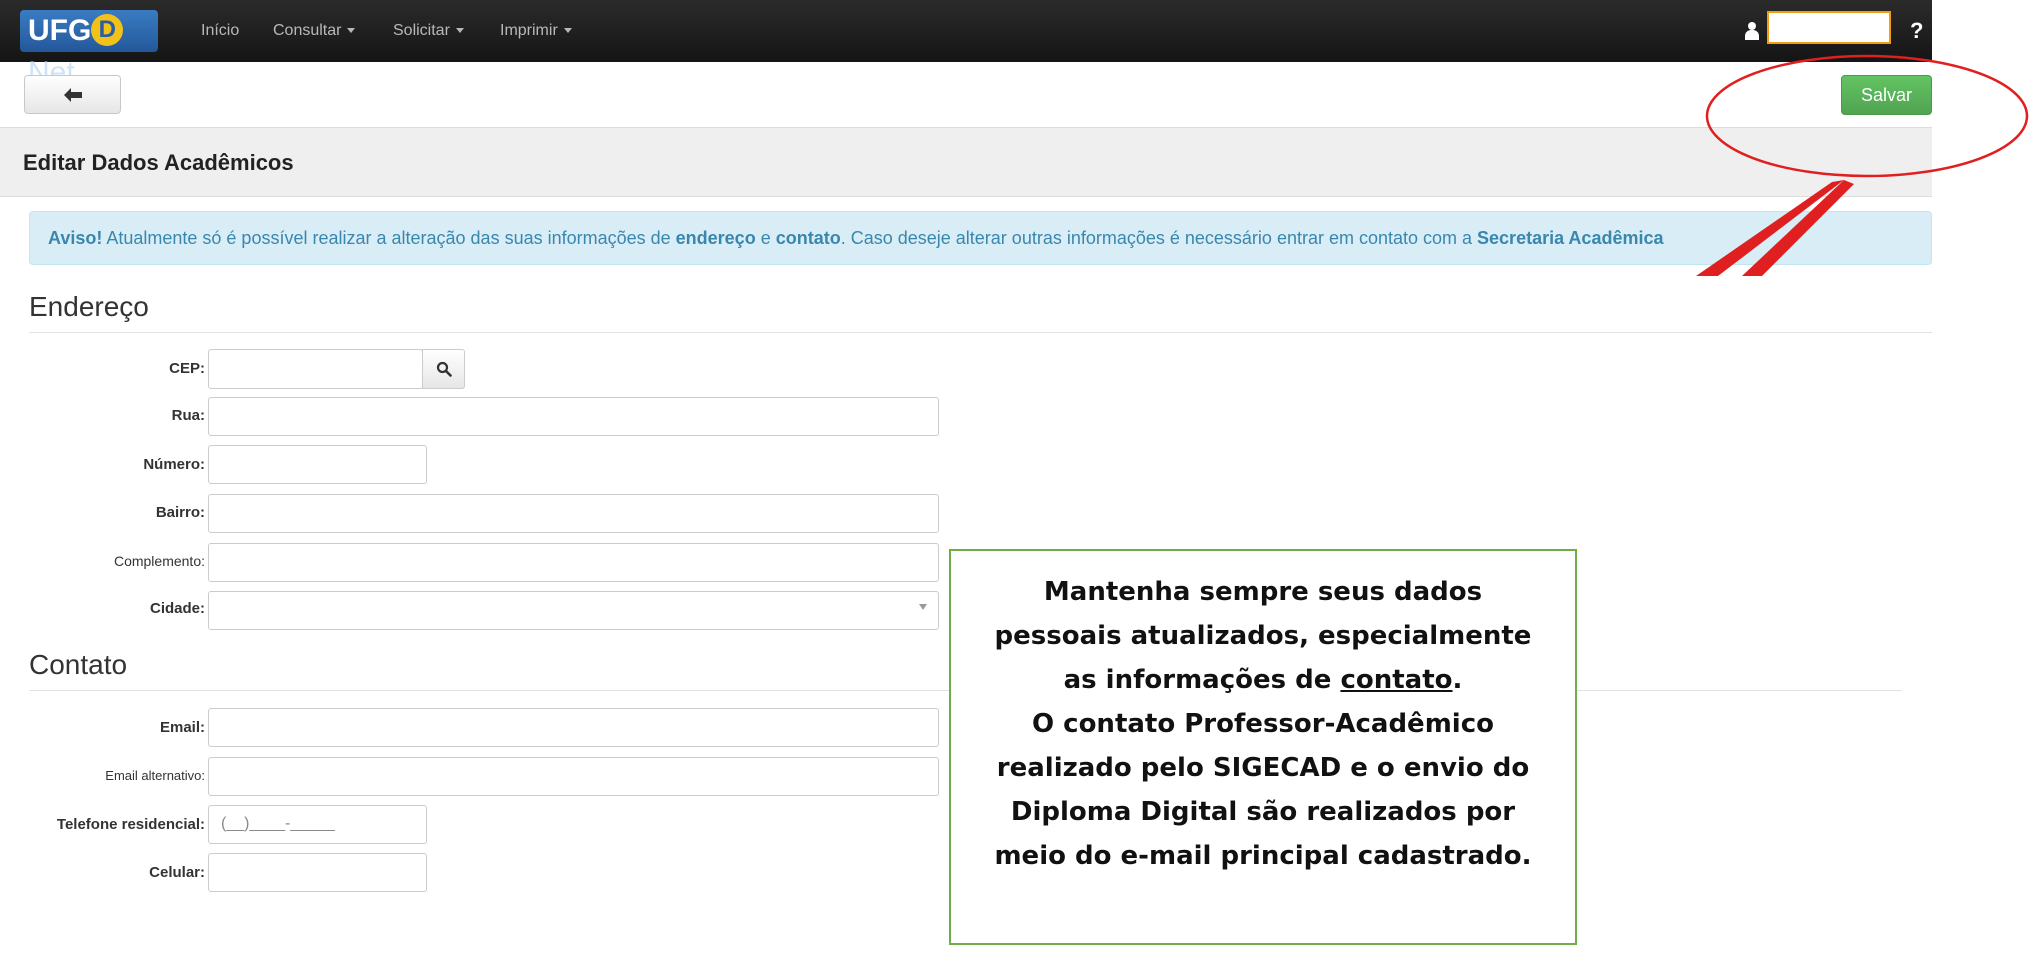 This screenshot has height=958, width=2040. Describe the element at coordinates (315, 369) in the screenshot. I see `cep-input` at that location.